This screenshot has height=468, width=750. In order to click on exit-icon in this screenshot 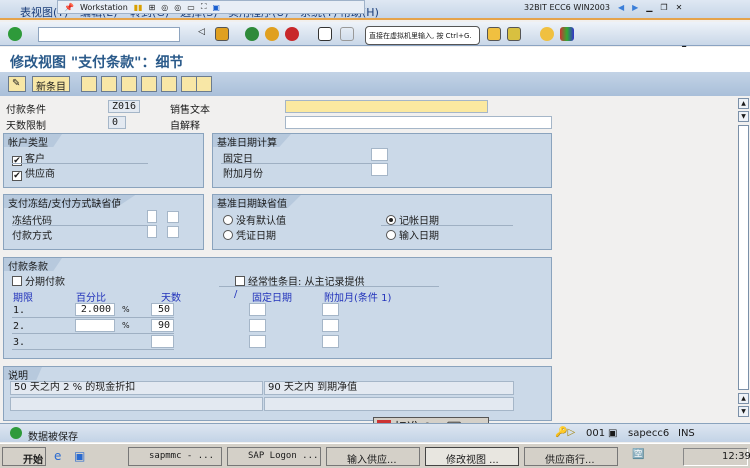, I will do `click(272, 34)`.